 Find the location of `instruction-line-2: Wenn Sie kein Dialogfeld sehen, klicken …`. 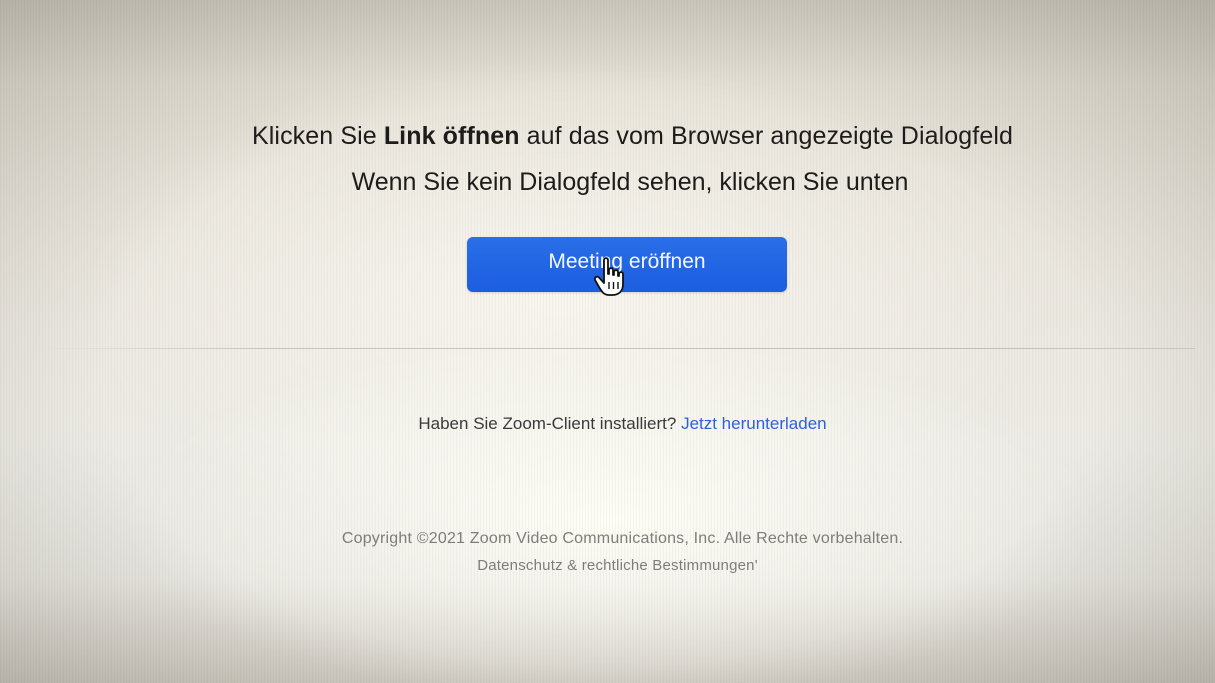

instruction-line-2: Wenn Sie kein Dialogfeld sehen, klicken … is located at coordinates (630, 182).